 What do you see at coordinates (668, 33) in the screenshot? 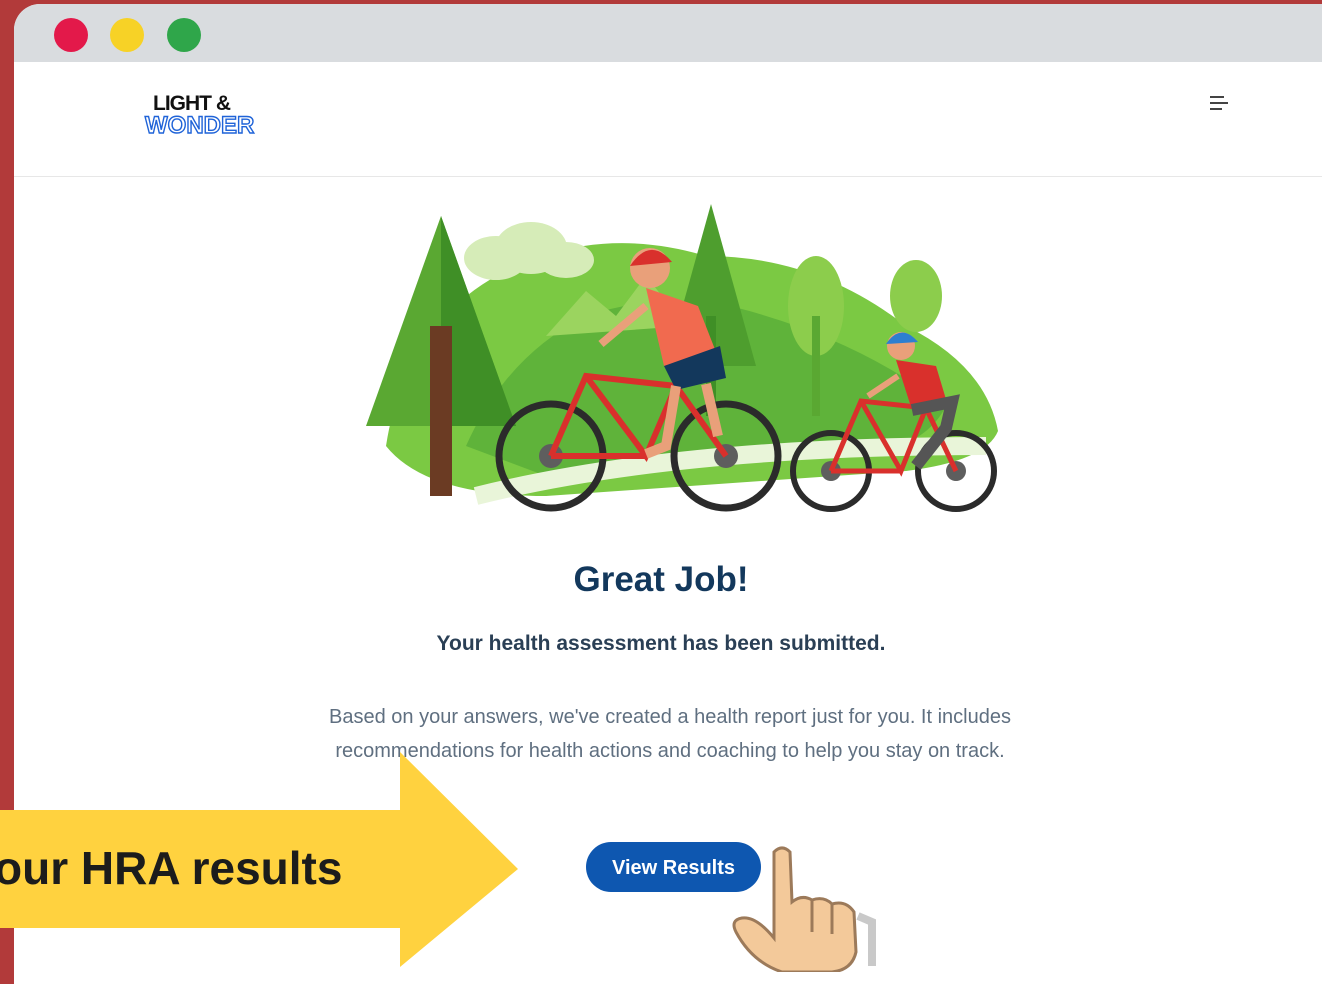
I see `window-titlebar` at bounding box center [668, 33].